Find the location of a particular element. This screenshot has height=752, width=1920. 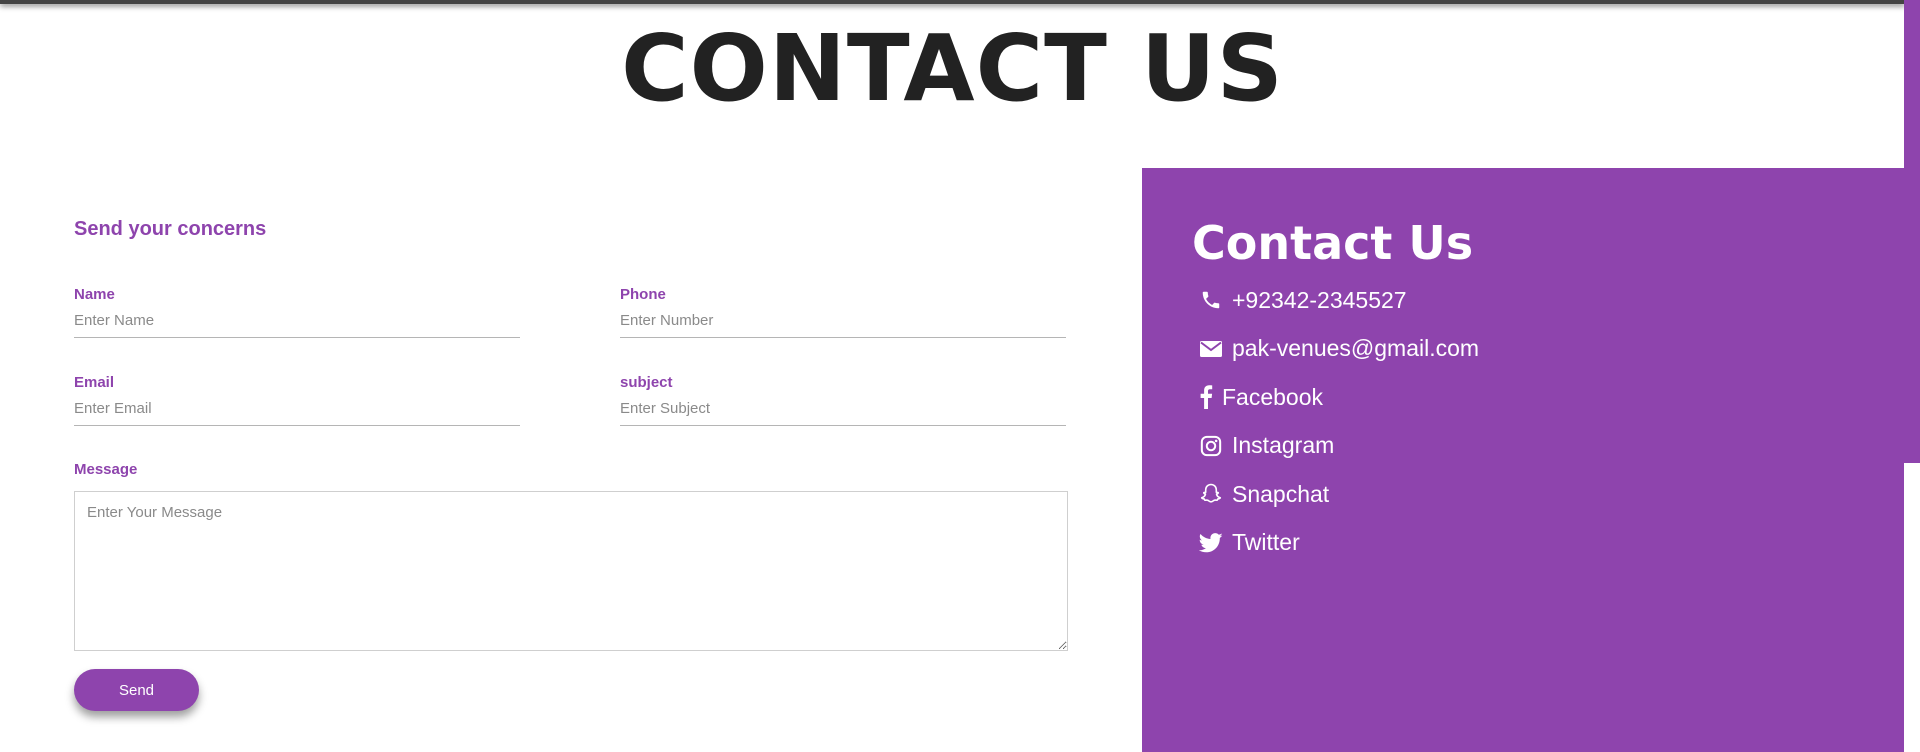

email-input is located at coordinates (297, 410).